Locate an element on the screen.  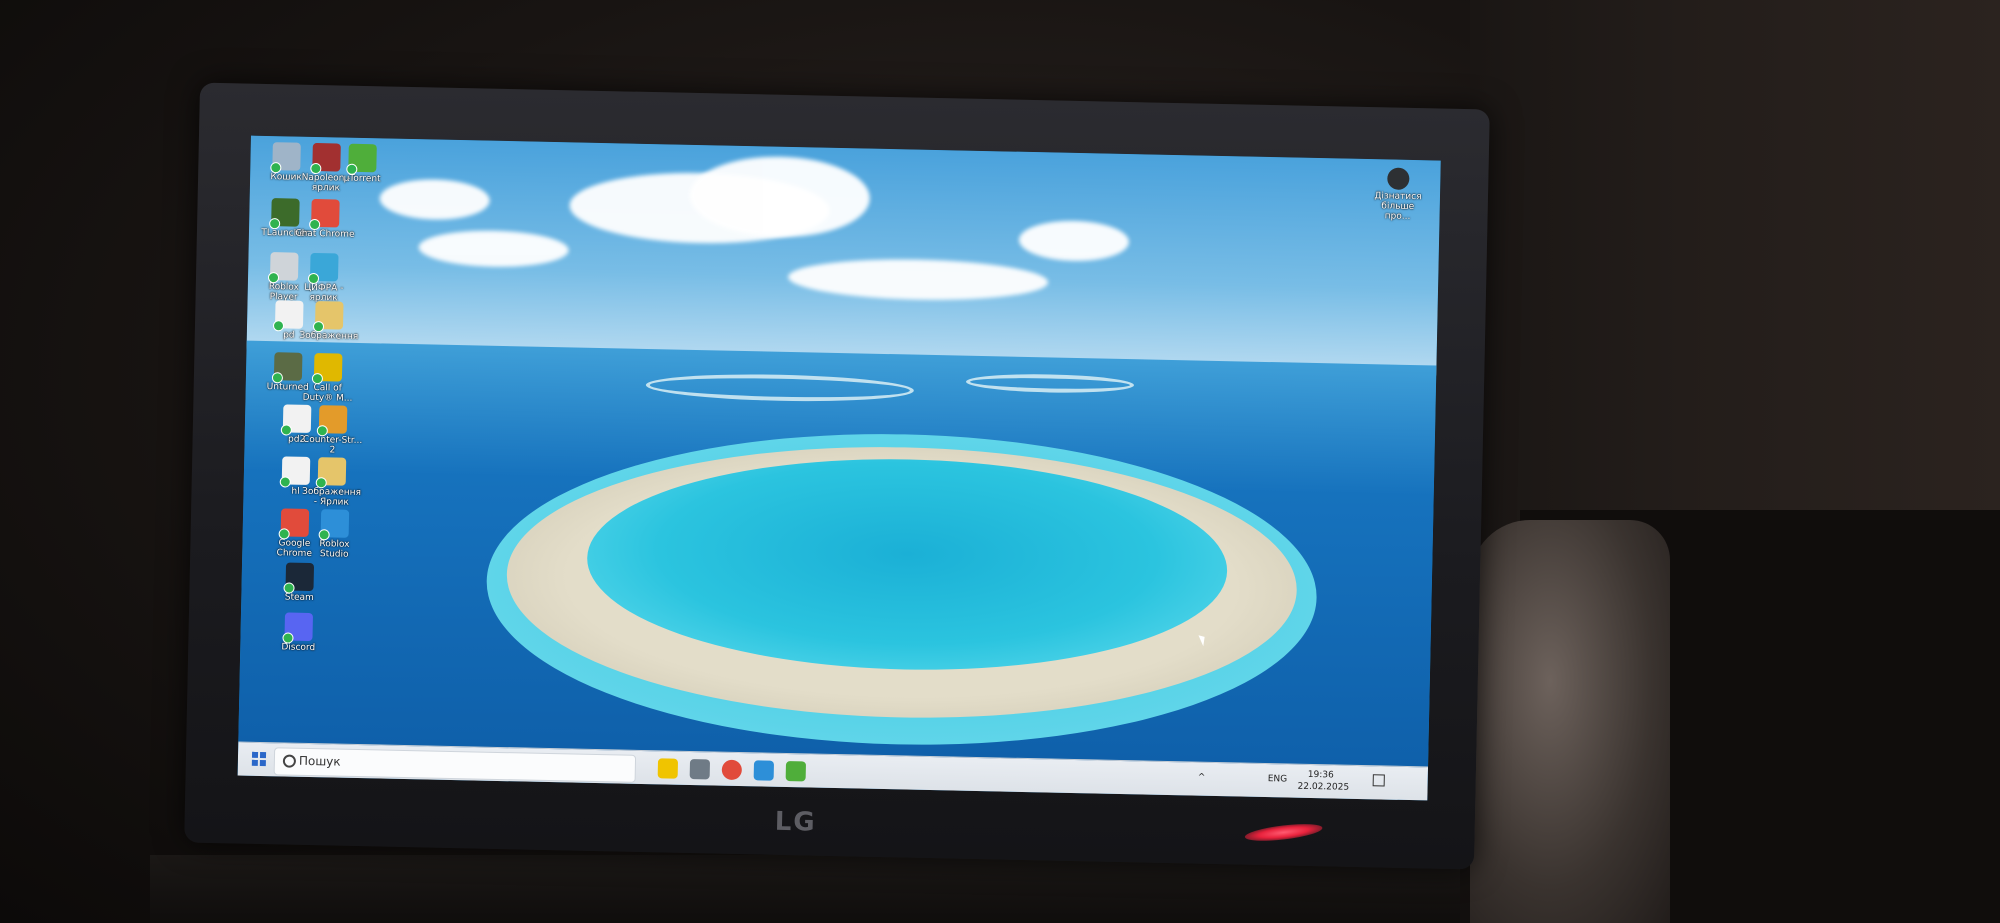
desktop-icon: Counter-Str... 2 is located at coordinates (332, 434).